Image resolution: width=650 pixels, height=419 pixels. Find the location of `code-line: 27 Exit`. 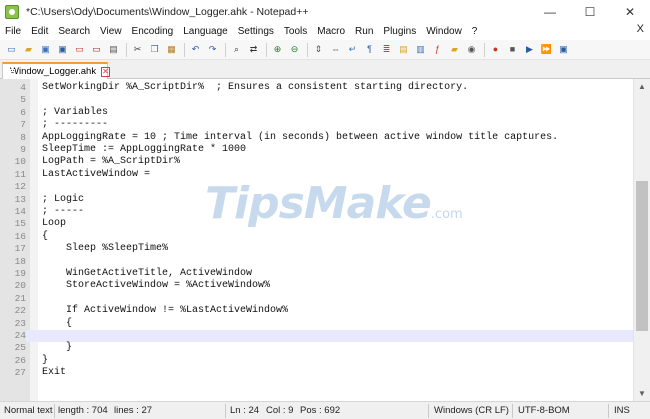

code-line: 27 Exit is located at coordinates (316, 373).